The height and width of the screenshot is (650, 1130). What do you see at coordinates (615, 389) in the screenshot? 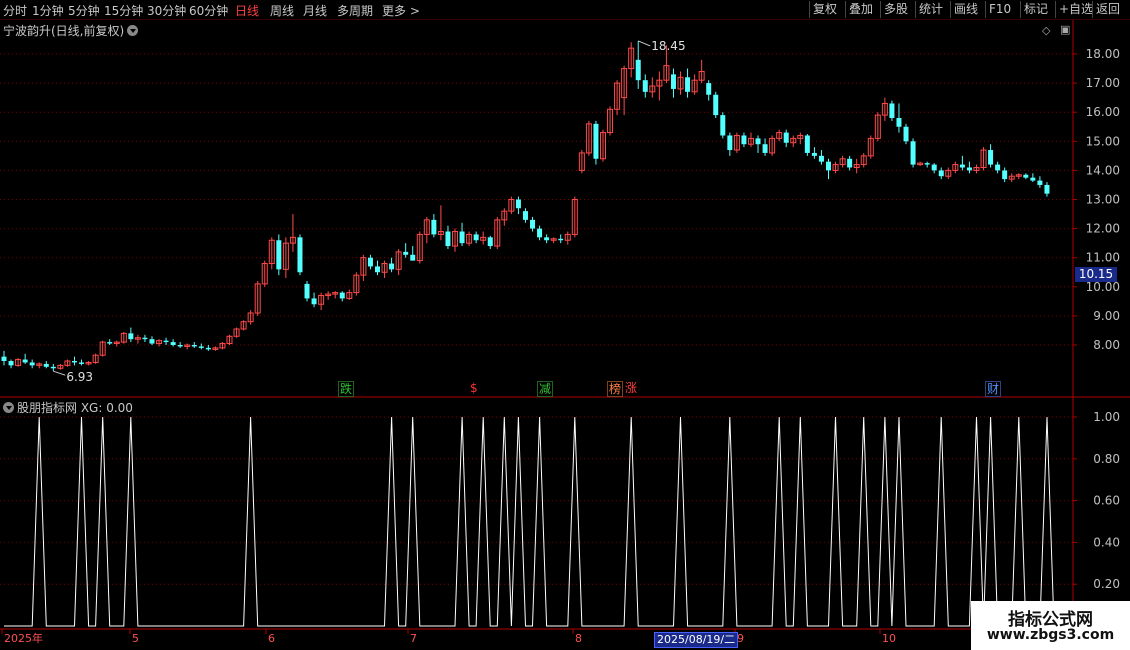
I see `event-badge-bang: 榜` at bounding box center [615, 389].